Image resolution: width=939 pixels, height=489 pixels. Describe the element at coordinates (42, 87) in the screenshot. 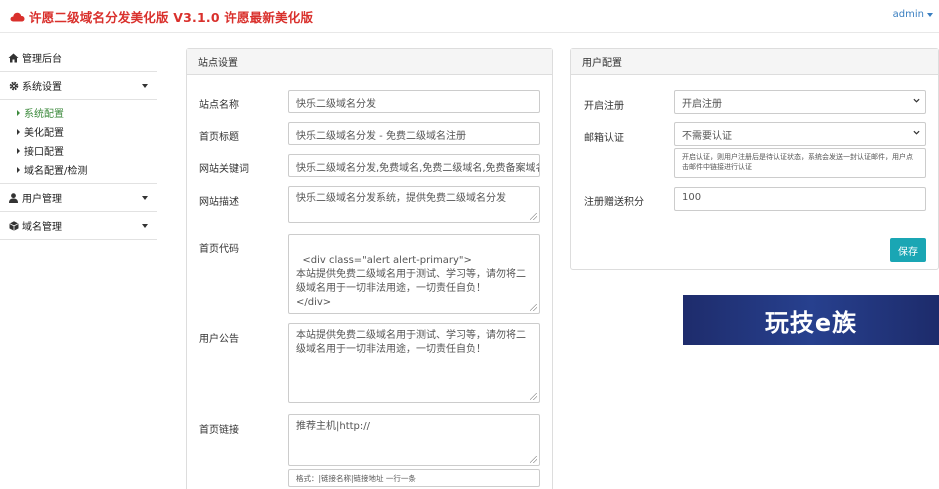

I see `sidebar-item-label: 系统设置` at that location.